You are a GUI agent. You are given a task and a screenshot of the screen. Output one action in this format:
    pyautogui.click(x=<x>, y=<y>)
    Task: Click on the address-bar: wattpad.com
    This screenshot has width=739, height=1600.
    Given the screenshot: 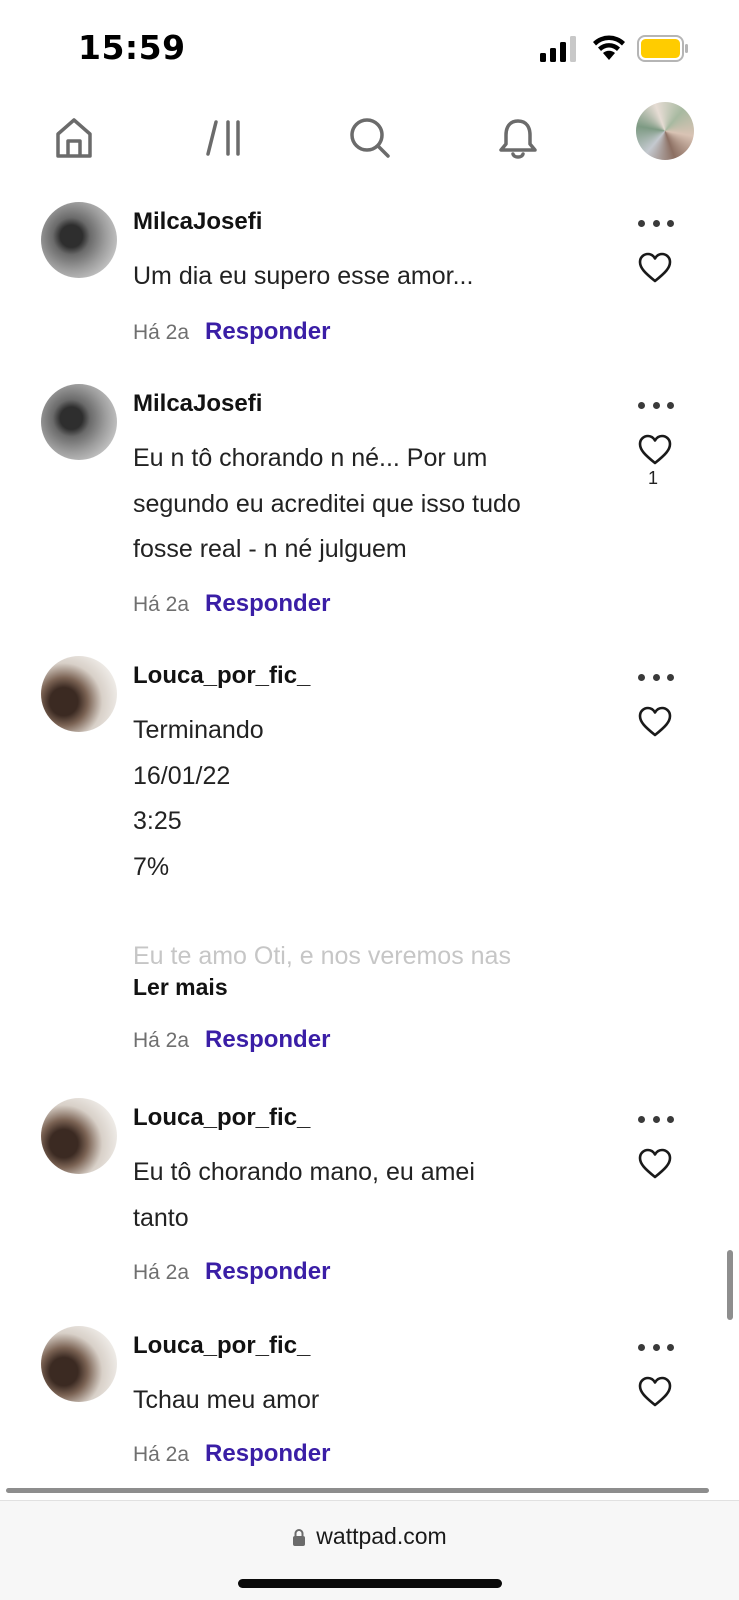 What is the action you would take?
    pyautogui.click(x=369, y=1536)
    